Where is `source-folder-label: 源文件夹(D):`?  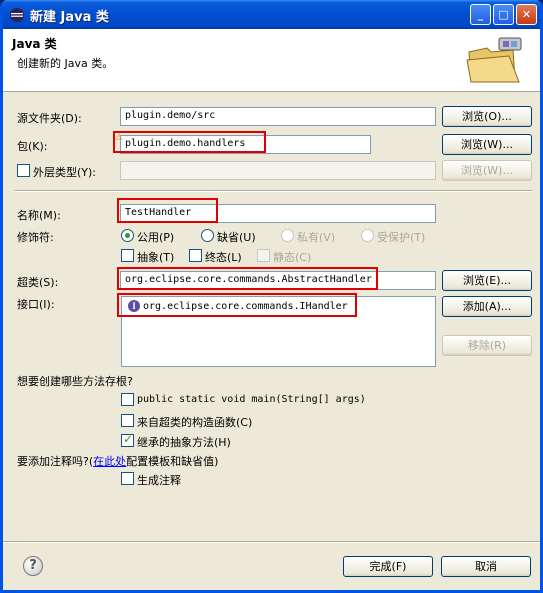
source-folder-label: 源文件夹(D): is located at coordinates (49, 118).